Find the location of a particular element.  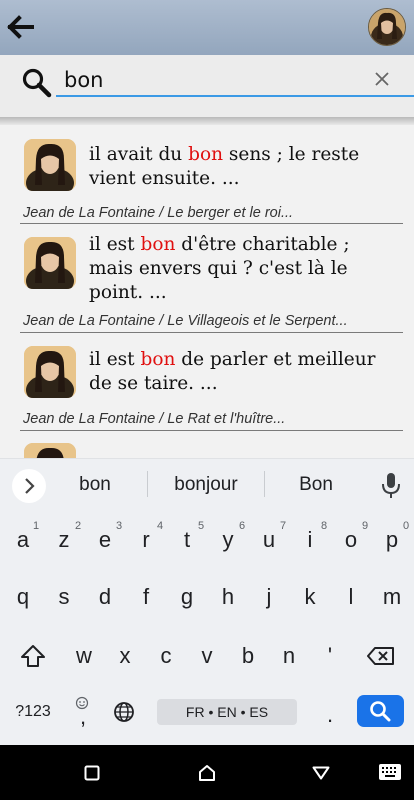

key-p: p is located at coordinates (392, 540).